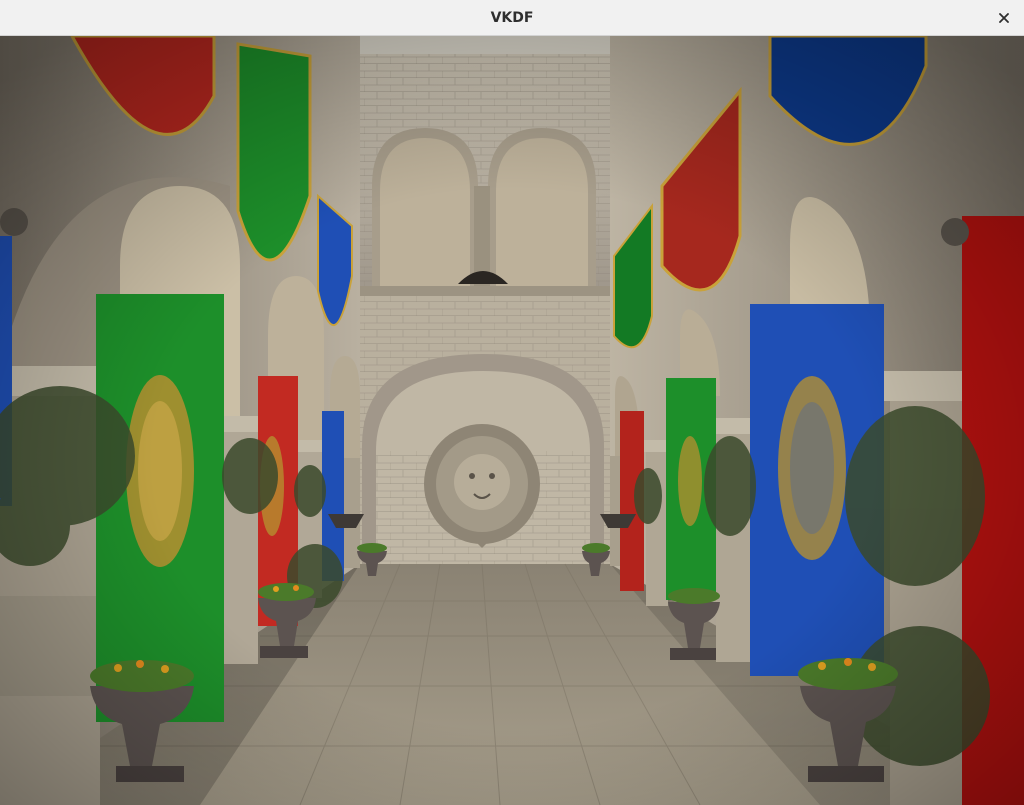 This screenshot has height=805, width=1024. I want to click on titlebar: VKDF, so click(512, 18).